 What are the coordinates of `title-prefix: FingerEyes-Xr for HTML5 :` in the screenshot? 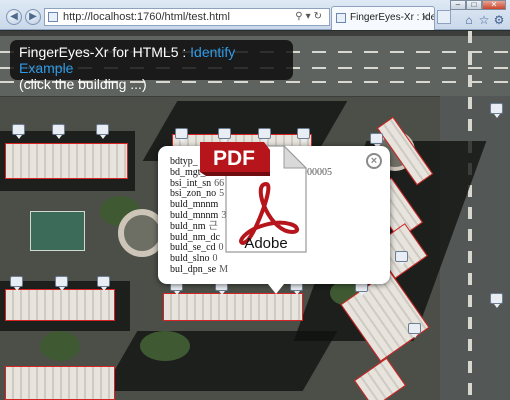 It's located at (105, 52).